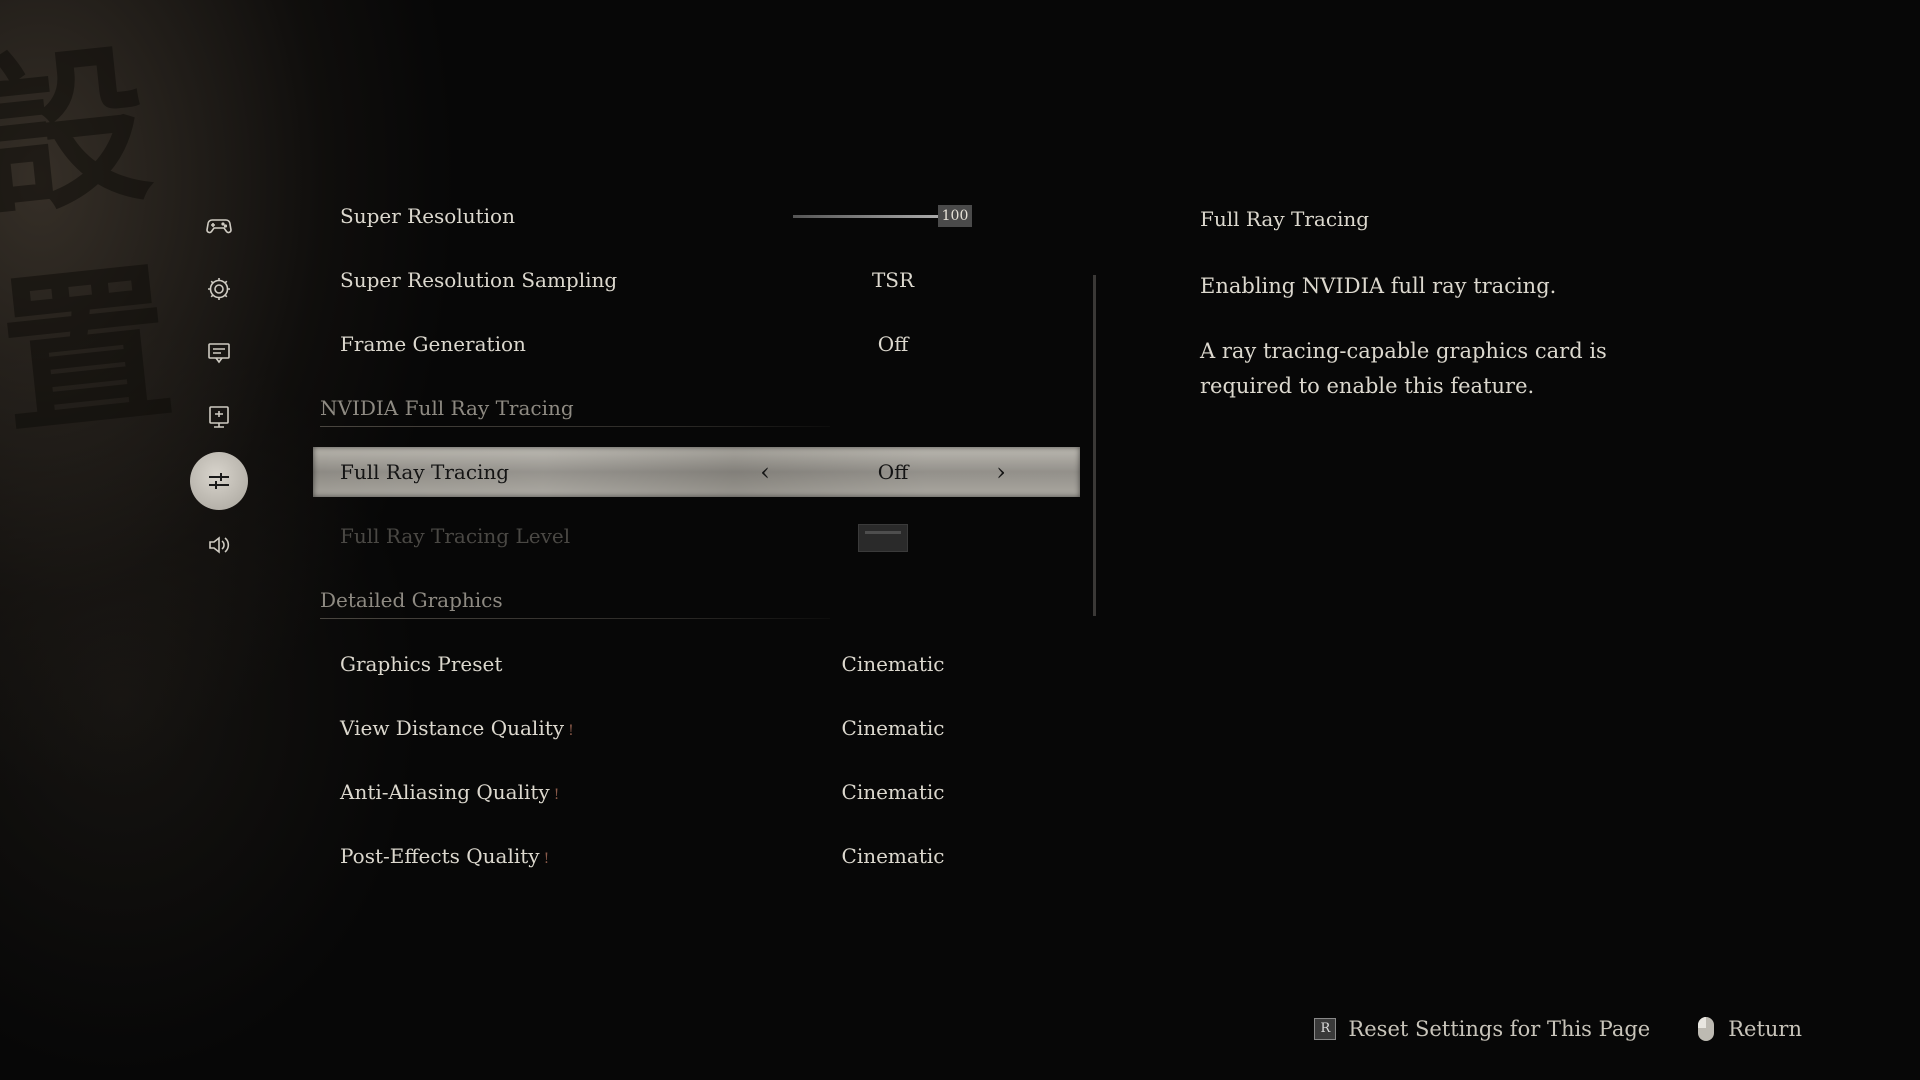 The height and width of the screenshot is (1080, 1920). What do you see at coordinates (91, 241) in the screenshot?
I see `calligraphy-decoration: 設 置` at bounding box center [91, 241].